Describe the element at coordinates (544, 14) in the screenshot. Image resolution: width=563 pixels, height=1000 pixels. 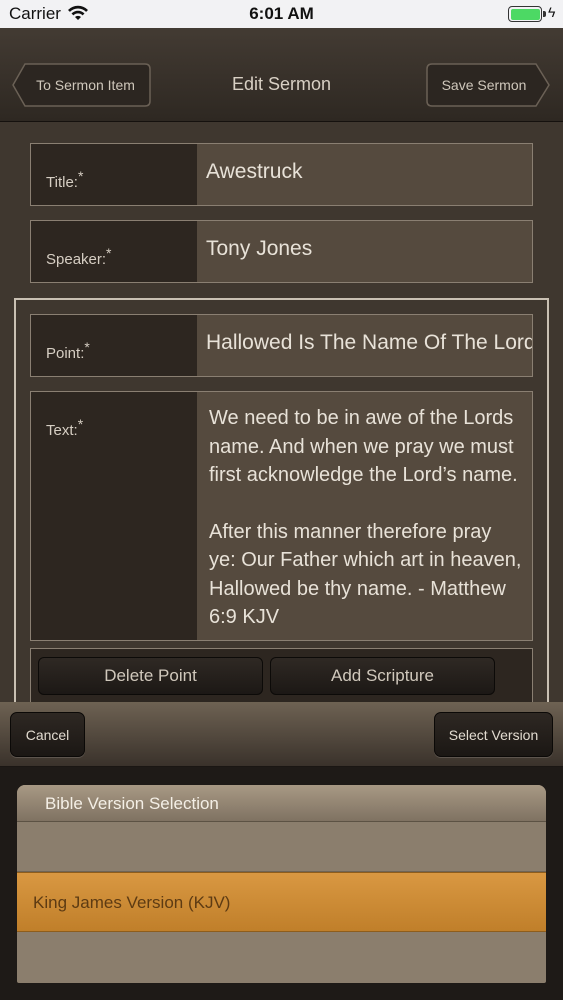
I see `battery-tip` at that location.